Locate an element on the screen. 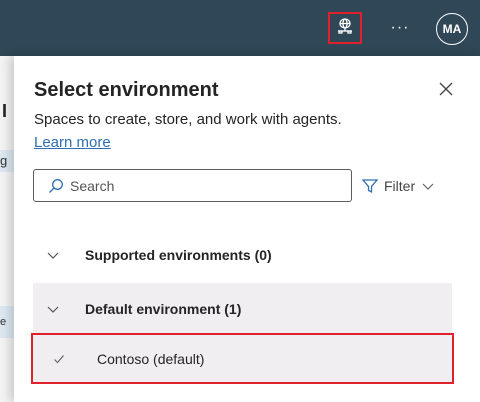 The height and width of the screenshot is (402, 480). checkmark-icon is located at coordinates (59, 359).